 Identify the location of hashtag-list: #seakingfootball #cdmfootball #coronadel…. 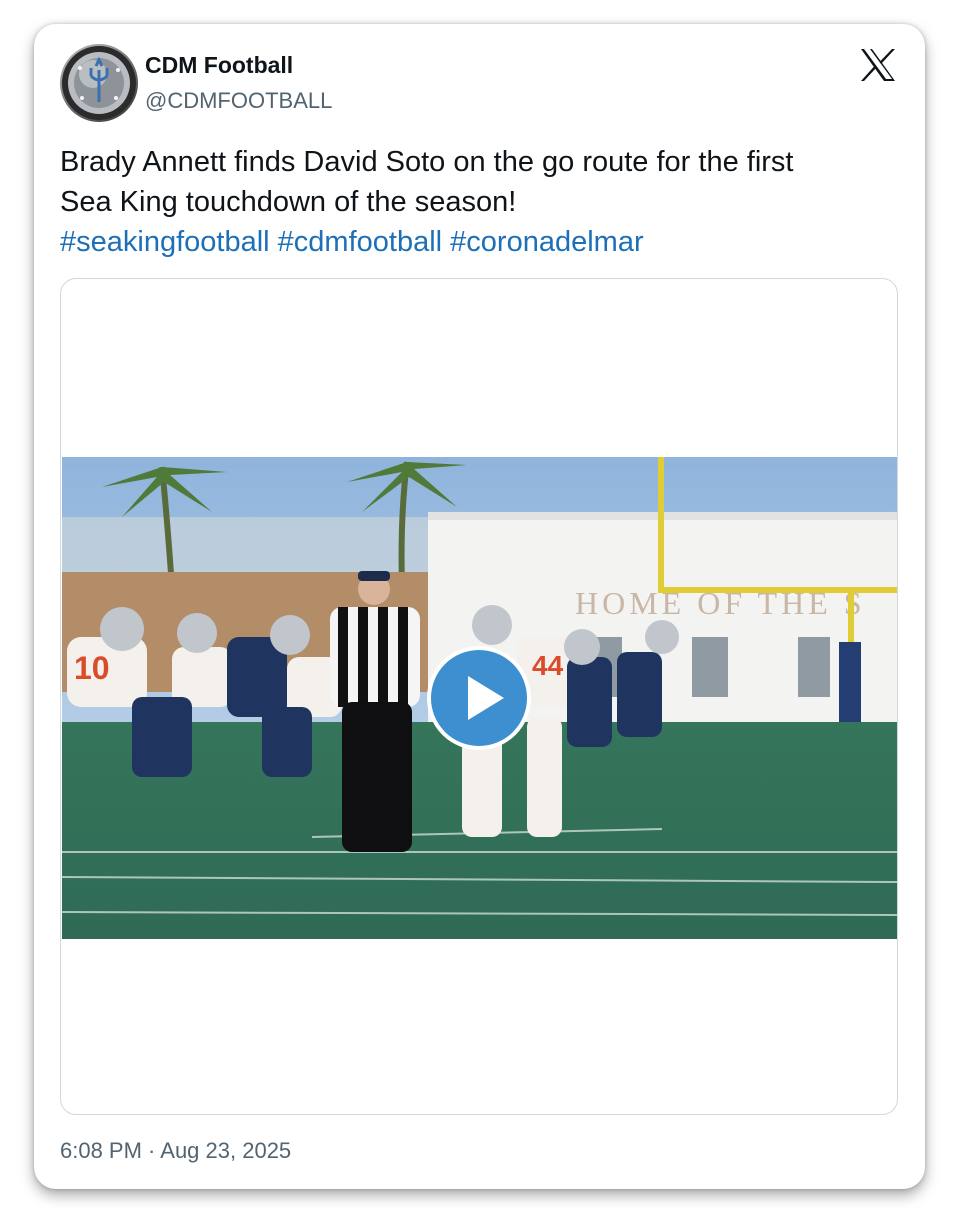
(480, 242).